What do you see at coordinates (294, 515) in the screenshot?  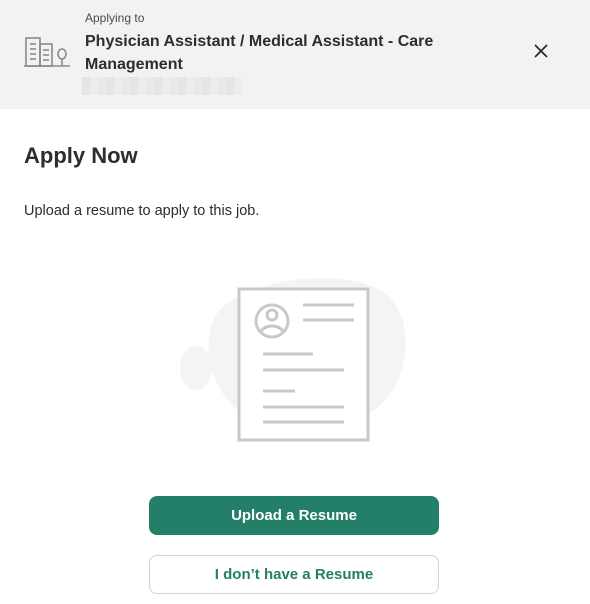 I see `upload-resume-button: Upload a Resume` at bounding box center [294, 515].